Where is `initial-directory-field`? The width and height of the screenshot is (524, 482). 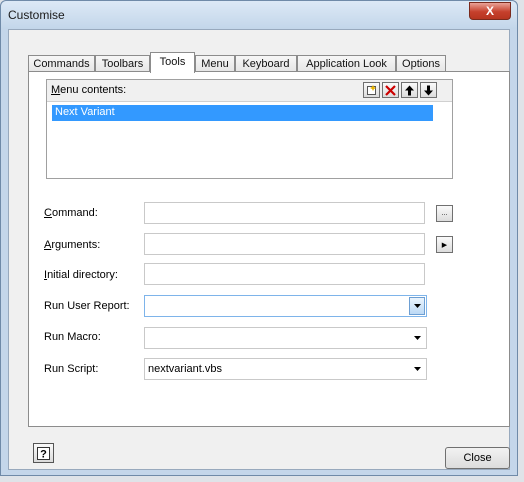 initial-directory-field is located at coordinates (284, 274).